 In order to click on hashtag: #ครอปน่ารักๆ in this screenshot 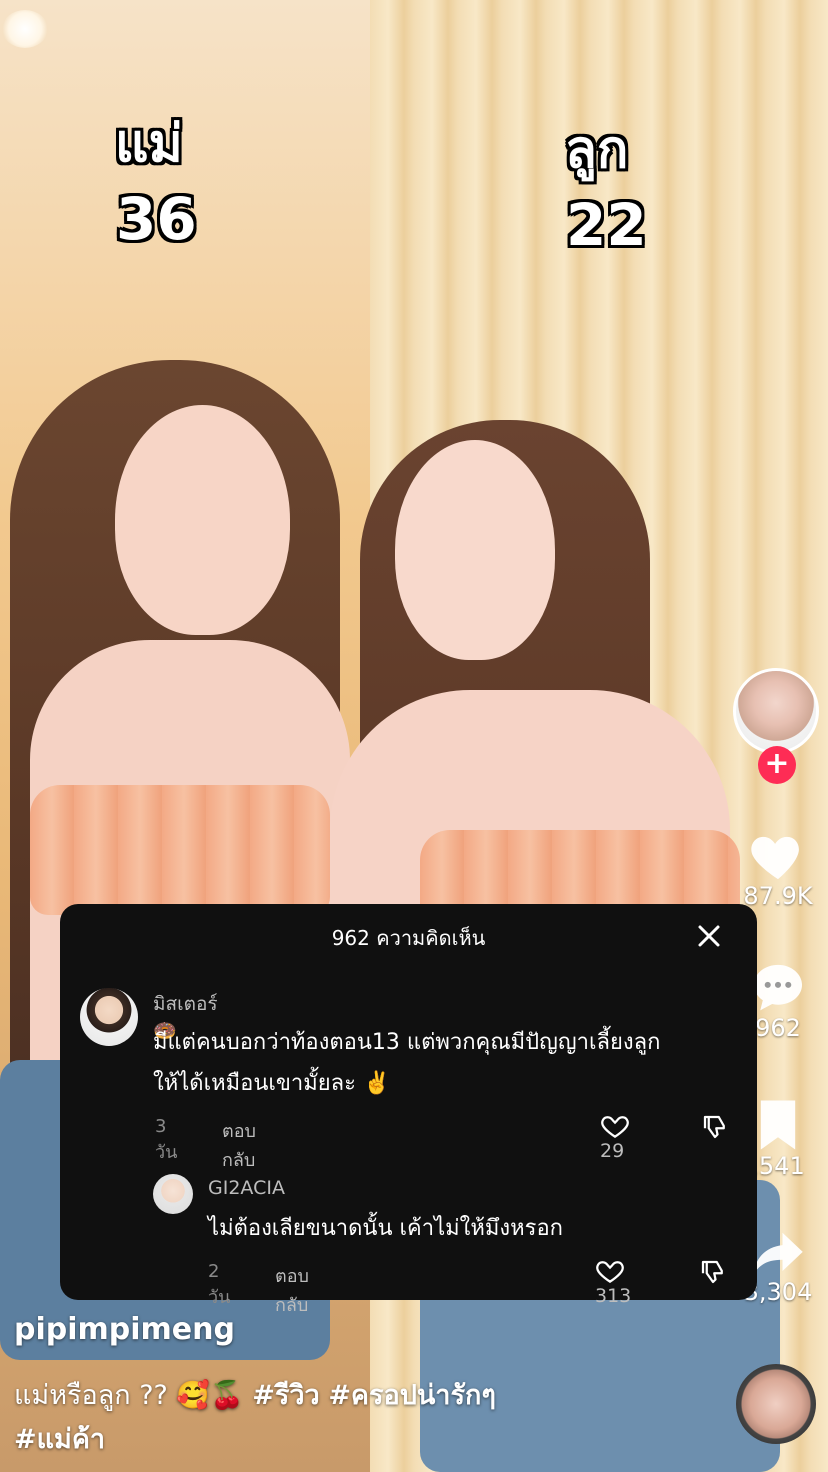, I will do `click(412, 1395)`.